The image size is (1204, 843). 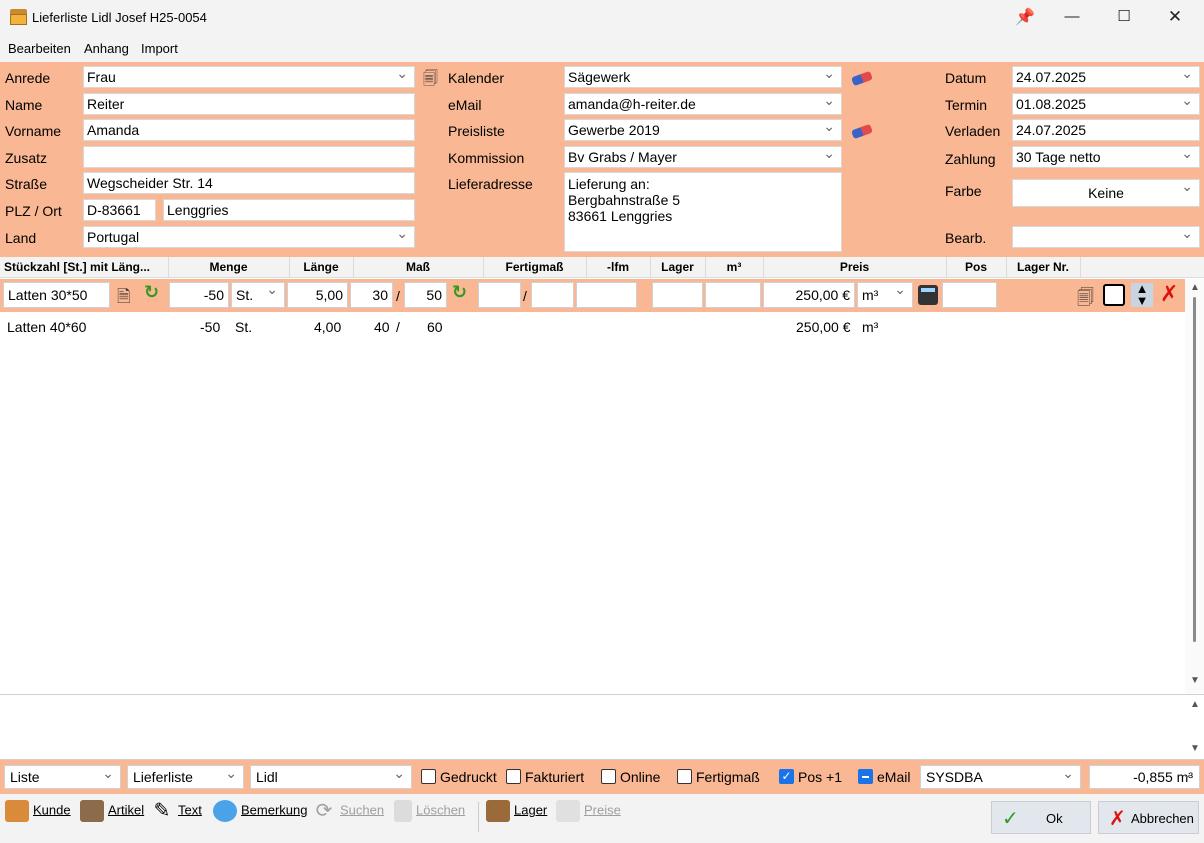 What do you see at coordinates (602, 727) in the screenshot?
I see `memo-textarea: ▲ ▼` at bounding box center [602, 727].